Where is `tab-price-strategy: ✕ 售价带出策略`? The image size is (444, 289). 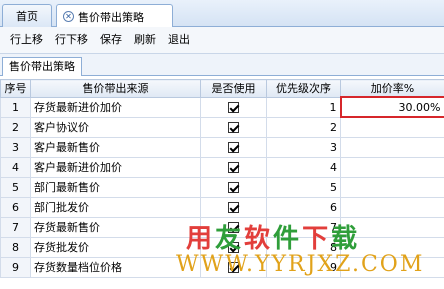 tab-price-strategy: ✕ 售价带出策略 is located at coordinates (114, 16).